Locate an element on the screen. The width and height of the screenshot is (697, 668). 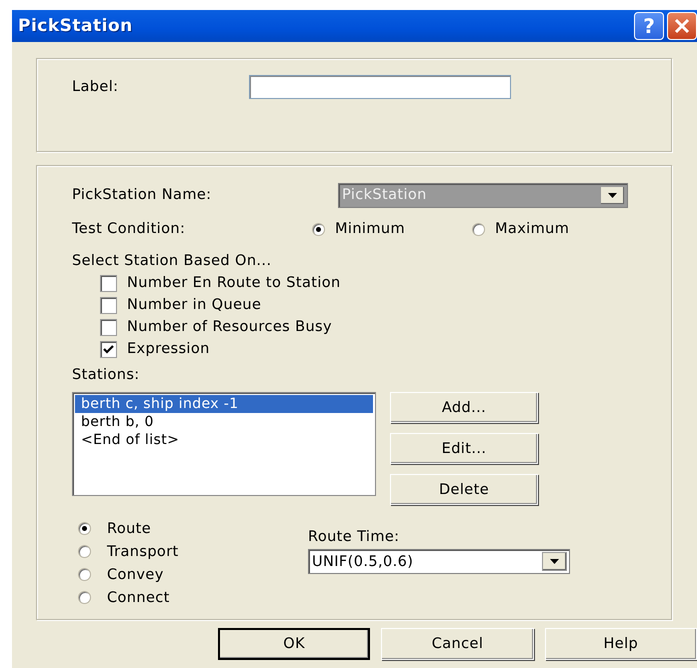
dialog-button: OK is located at coordinates (294, 644).